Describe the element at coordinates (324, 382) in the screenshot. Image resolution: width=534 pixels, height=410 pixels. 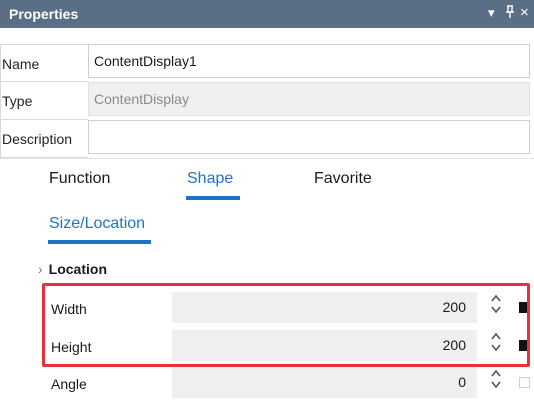
I see `angle-input: 0` at that location.